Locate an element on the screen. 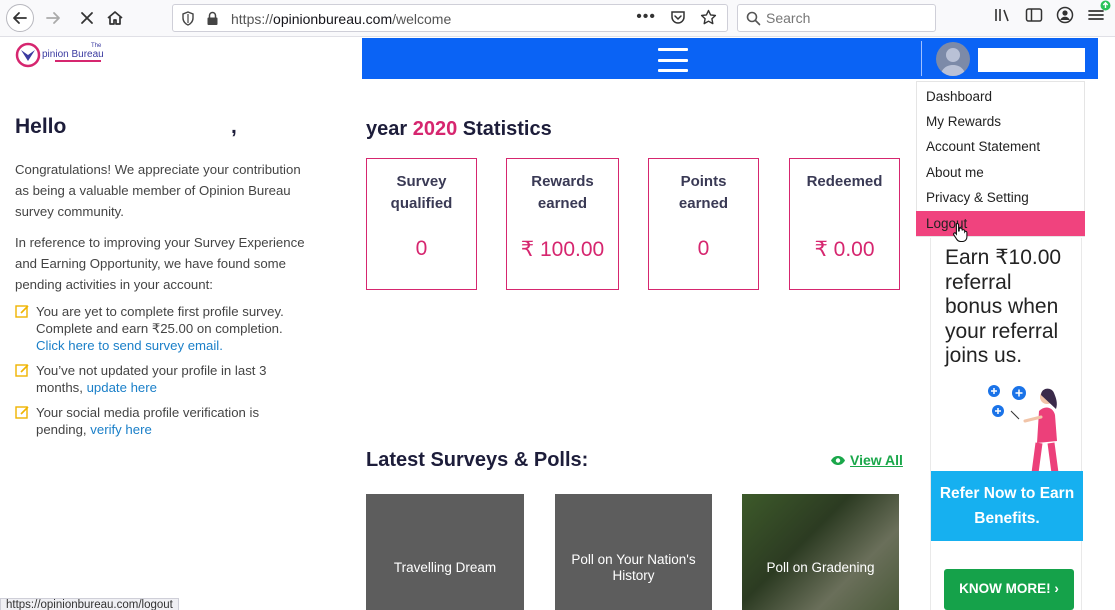  stat-value: ₹ 0.00 is located at coordinates (844, 249).